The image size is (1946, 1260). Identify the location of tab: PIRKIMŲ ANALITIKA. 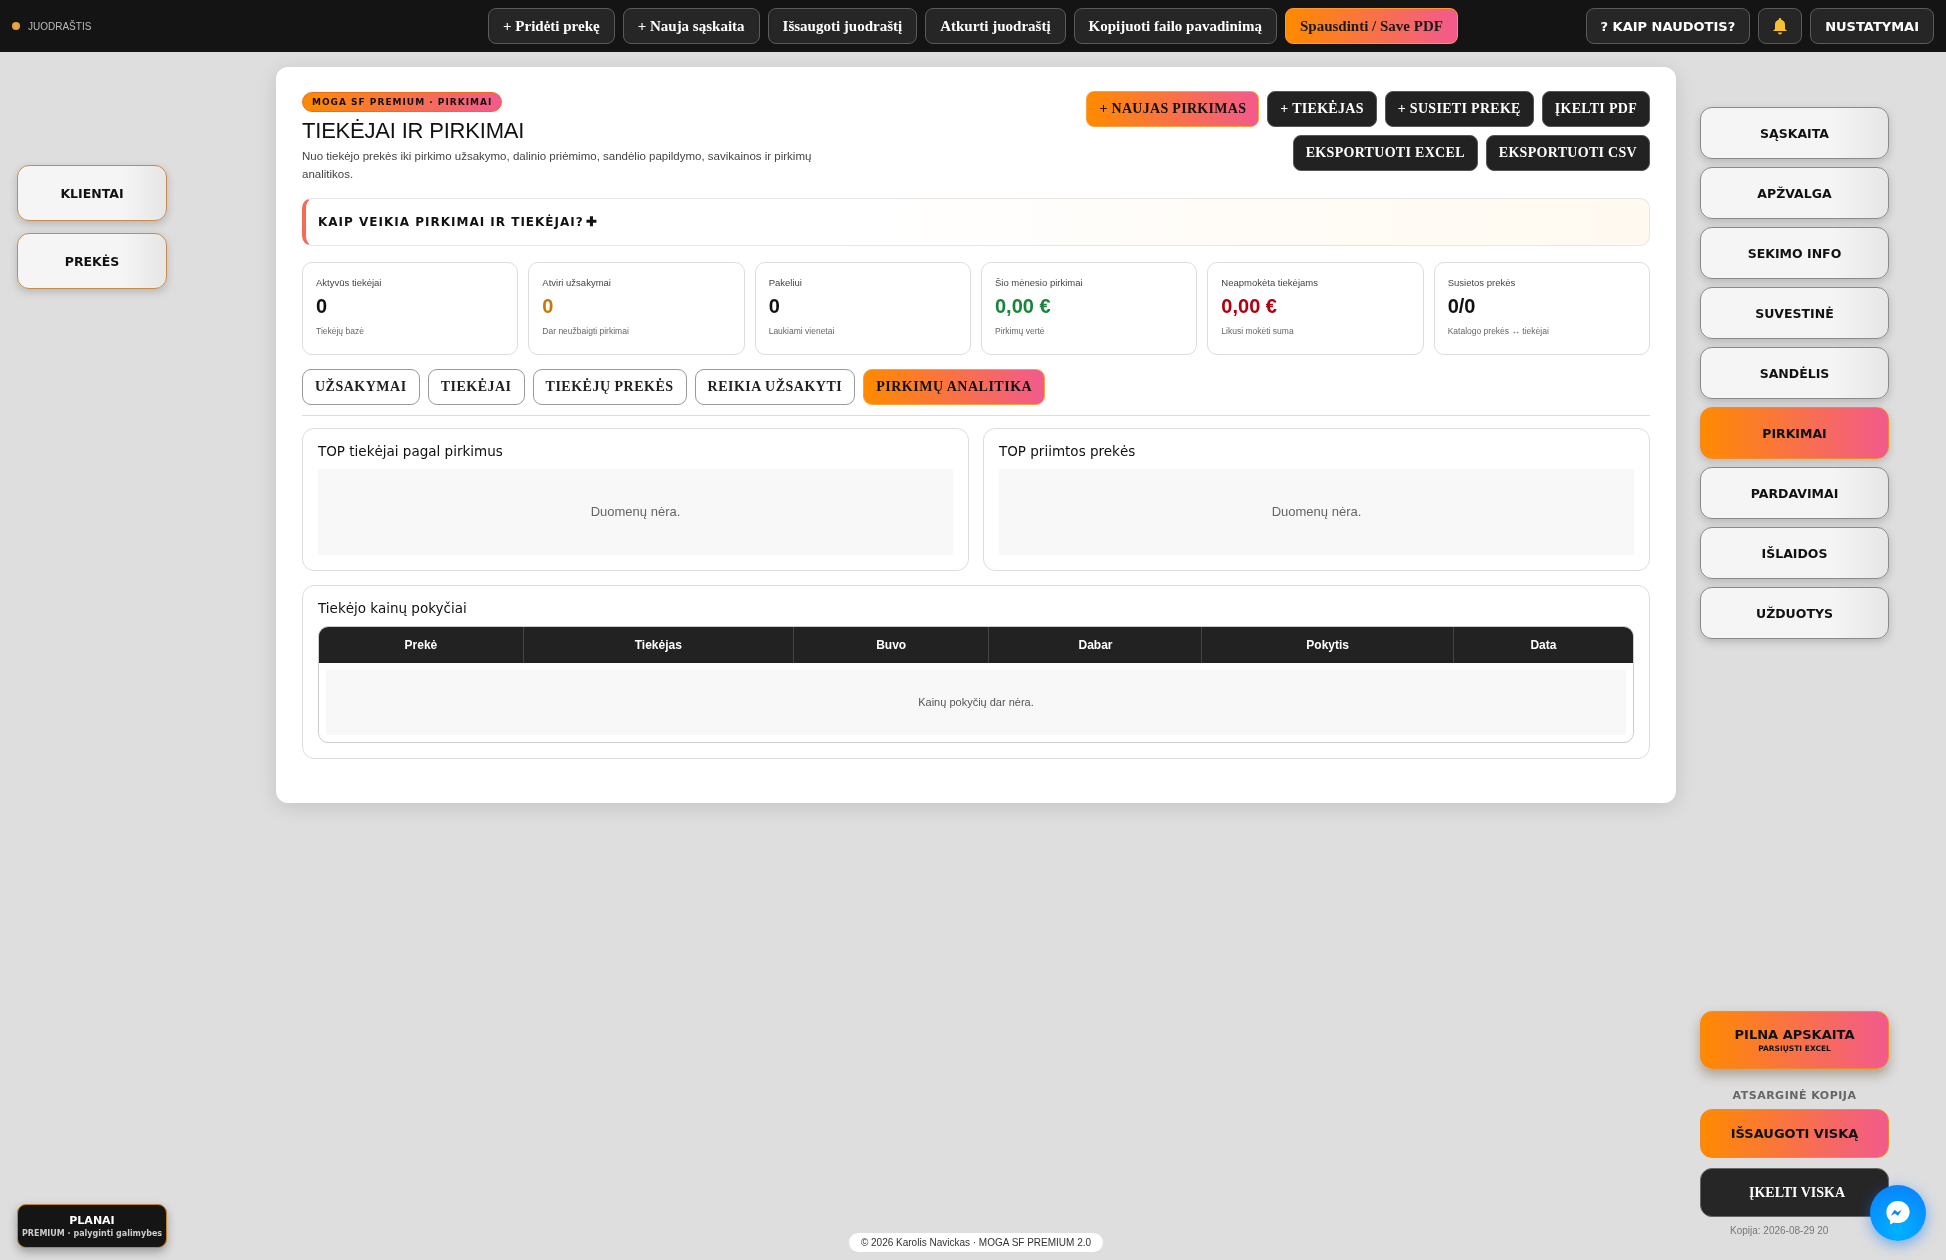
(954, 386).